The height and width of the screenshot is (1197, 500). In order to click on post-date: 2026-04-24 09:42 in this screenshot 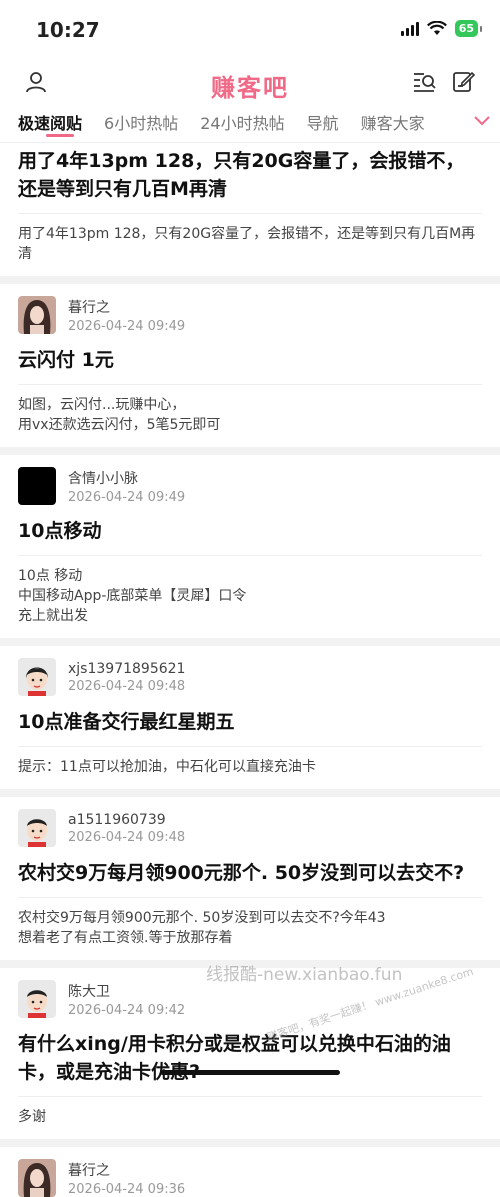, I will do `click(127, 1010)`.